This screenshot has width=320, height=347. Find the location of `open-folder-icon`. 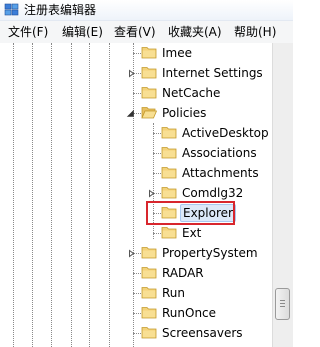

open-folder-icon is located at coordinates (149, 113).